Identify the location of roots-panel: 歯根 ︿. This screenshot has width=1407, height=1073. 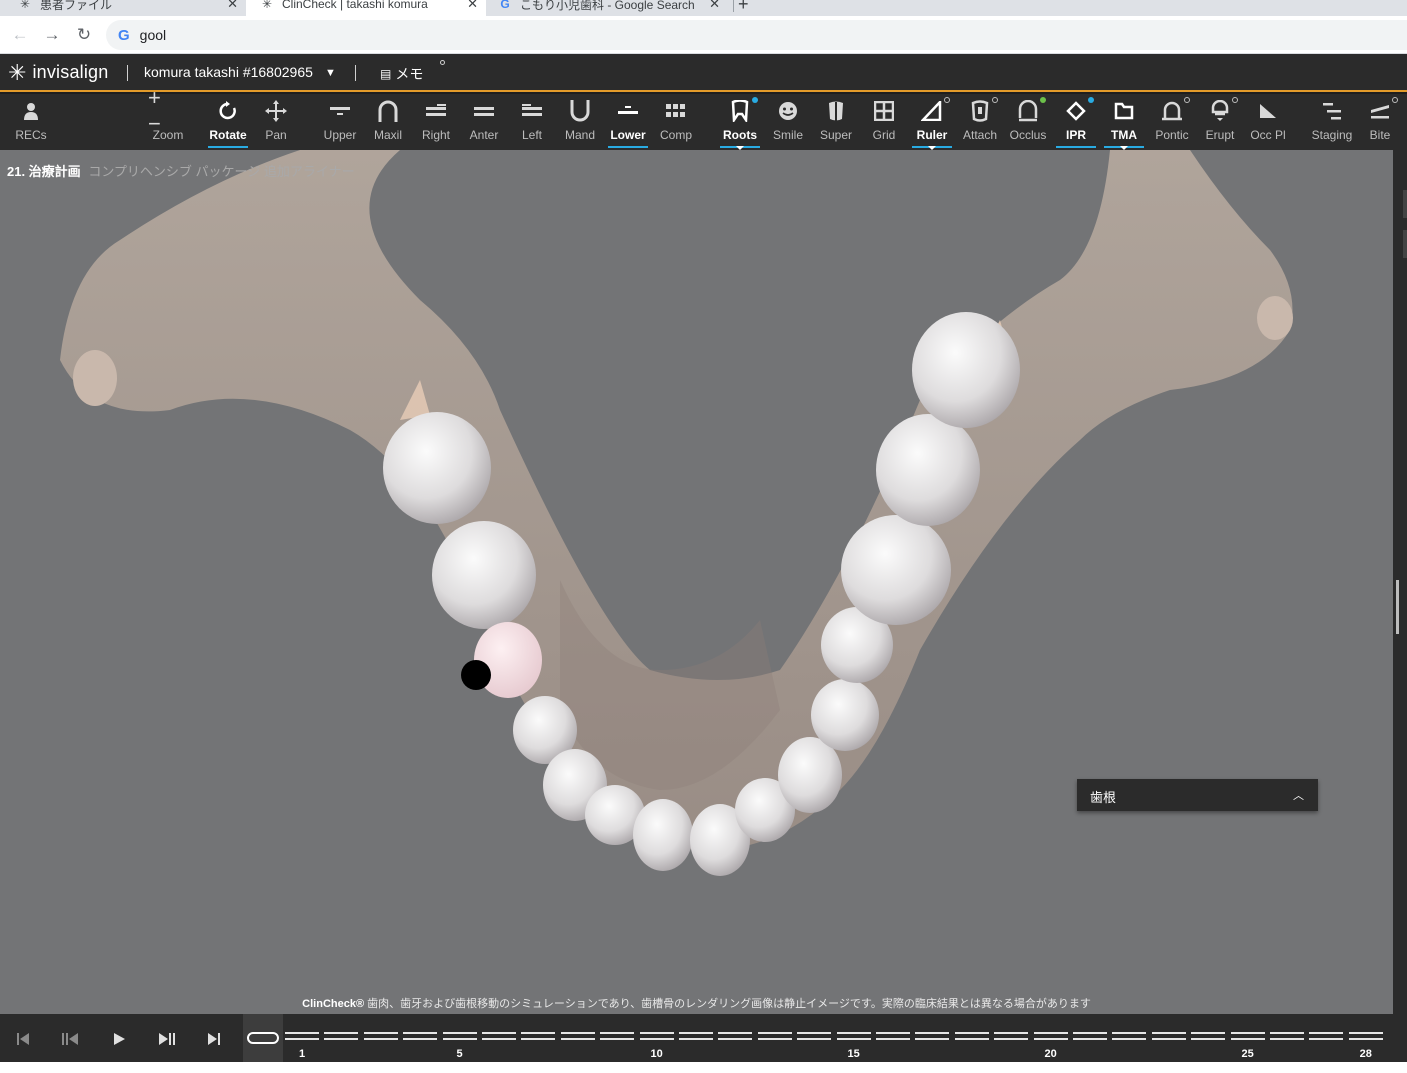
(1197, 795).